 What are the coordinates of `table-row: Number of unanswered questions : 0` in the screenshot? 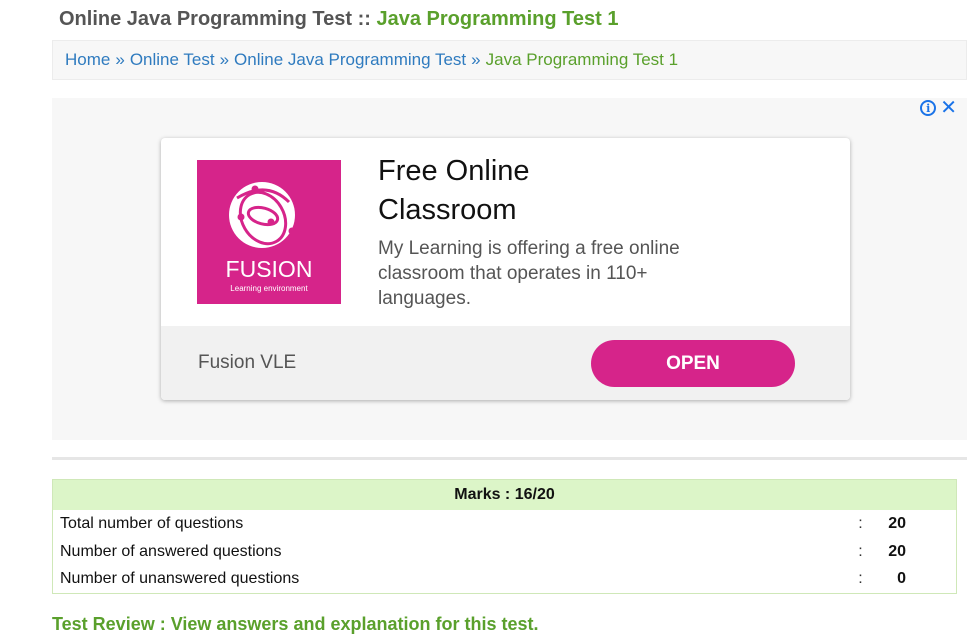 It's located at (504, 579).